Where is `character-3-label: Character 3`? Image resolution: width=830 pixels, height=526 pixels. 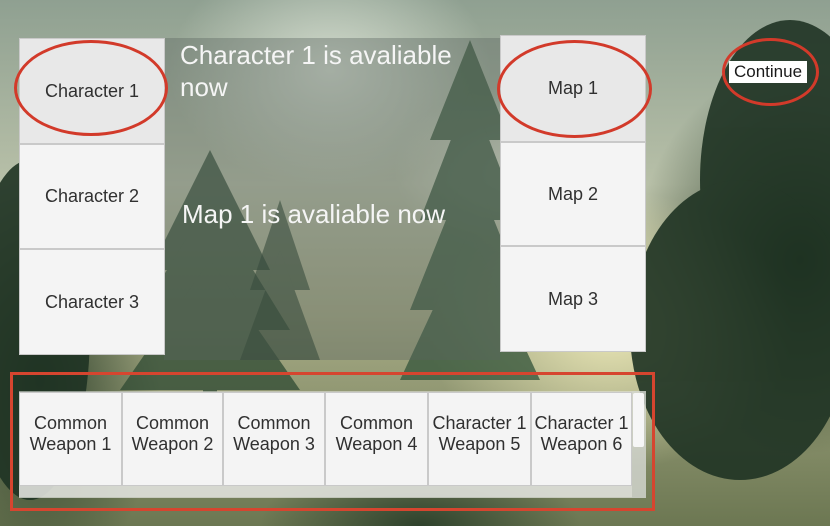
character-3-label: Character 3 is located at coordinates (92, 301).